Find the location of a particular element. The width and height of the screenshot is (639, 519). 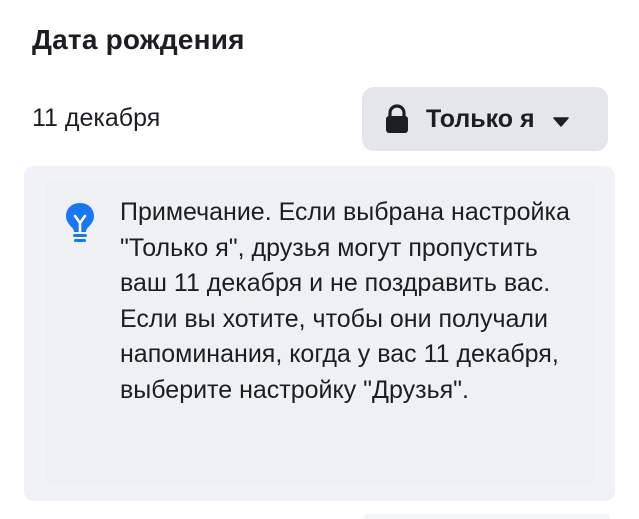

next-item-edge is located at coordinates (487, 516).